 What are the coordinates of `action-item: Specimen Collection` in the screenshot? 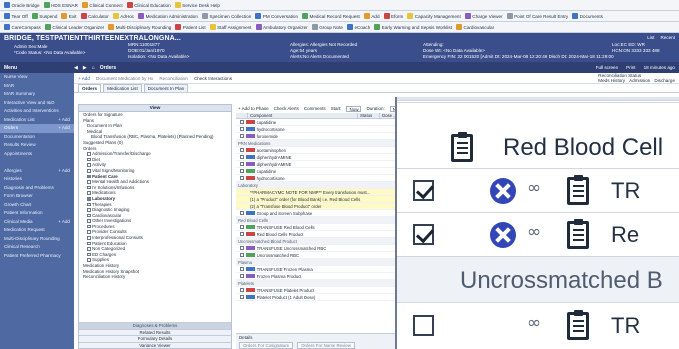 It's located at (226, 16).